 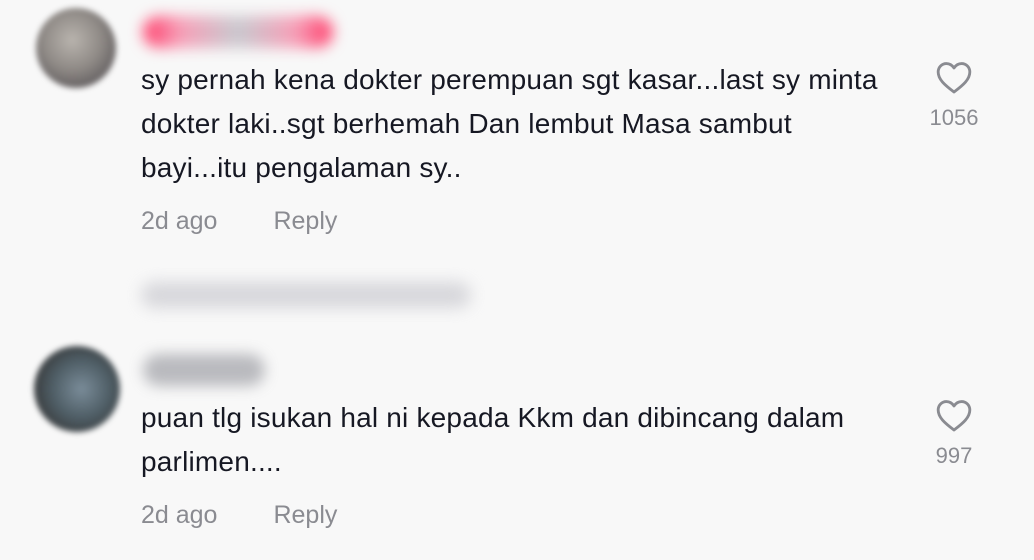 I want to click on like-button: 997, so click(x=954, y=433).